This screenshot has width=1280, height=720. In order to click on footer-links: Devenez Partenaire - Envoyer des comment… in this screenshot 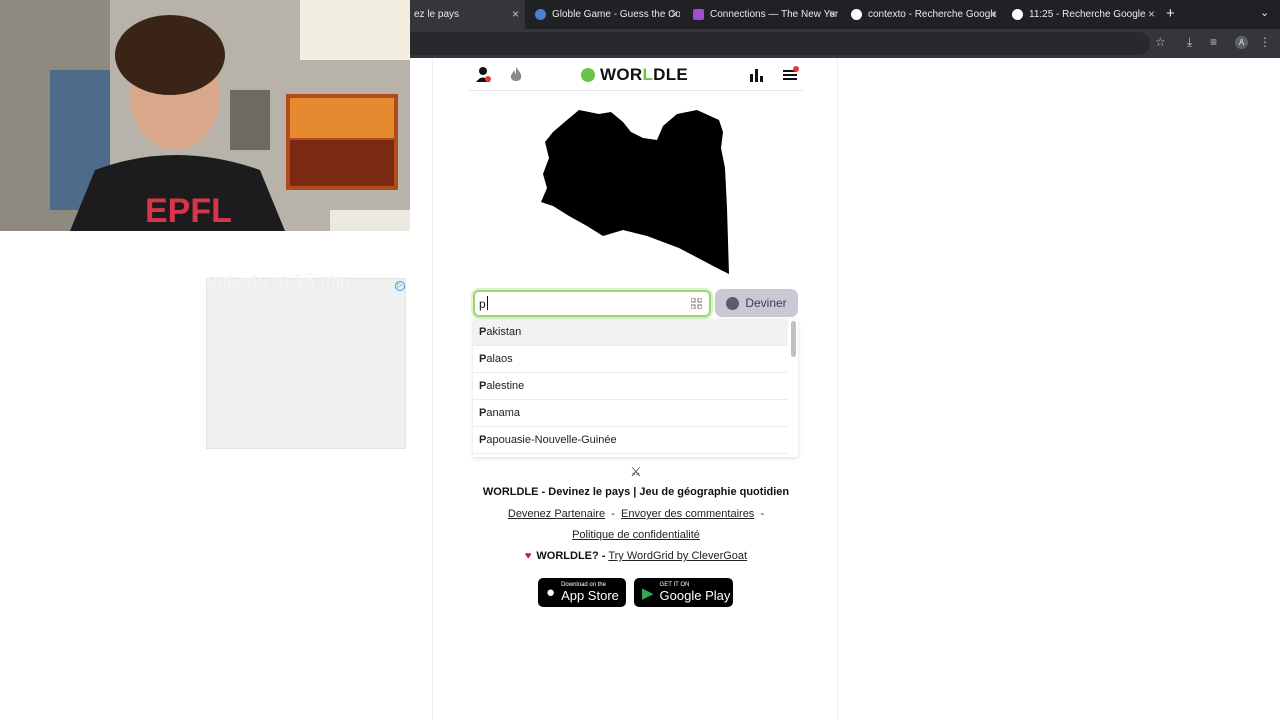, I will do `click(636, 514)`.